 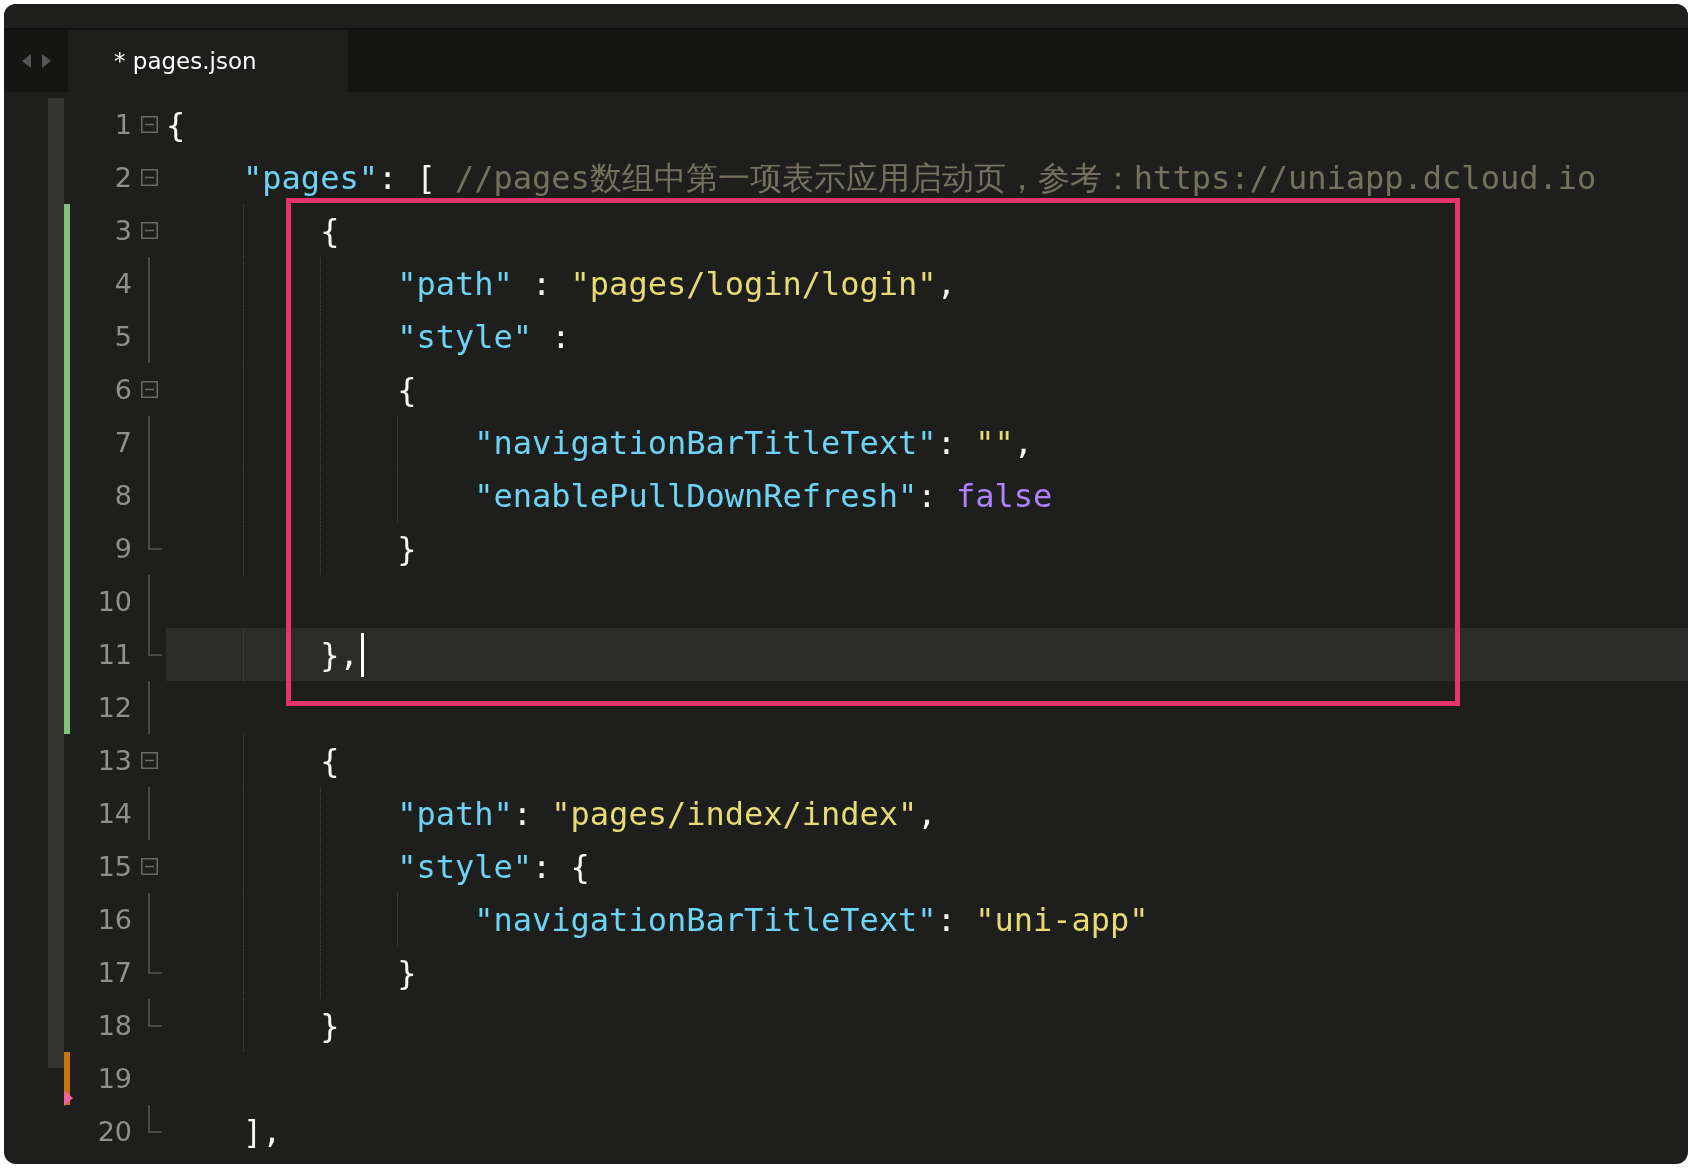 I want to click on line-number: 4, so click(x=122, y=284).